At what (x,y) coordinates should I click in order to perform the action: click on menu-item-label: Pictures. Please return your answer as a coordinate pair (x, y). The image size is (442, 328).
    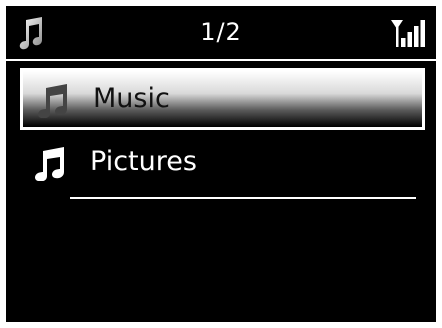
    Looking at the image, I should click on (143, 161).